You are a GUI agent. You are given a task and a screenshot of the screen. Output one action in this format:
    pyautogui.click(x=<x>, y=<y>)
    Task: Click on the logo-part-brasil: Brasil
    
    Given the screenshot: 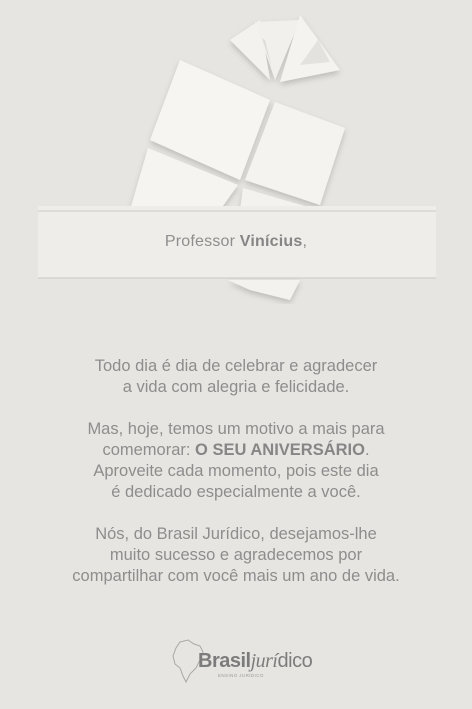 What is the action you would take?
    pyautogui.click(x=224, y=661)
    